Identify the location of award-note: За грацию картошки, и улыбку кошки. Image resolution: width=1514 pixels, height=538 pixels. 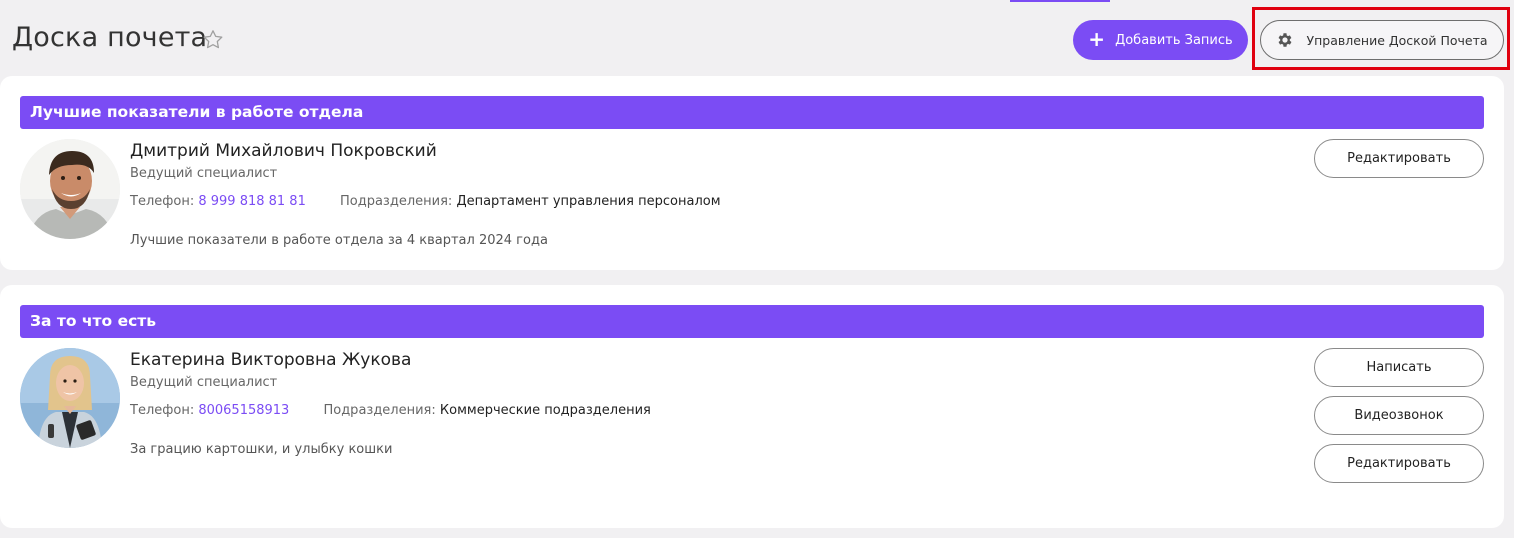
(261, 449).